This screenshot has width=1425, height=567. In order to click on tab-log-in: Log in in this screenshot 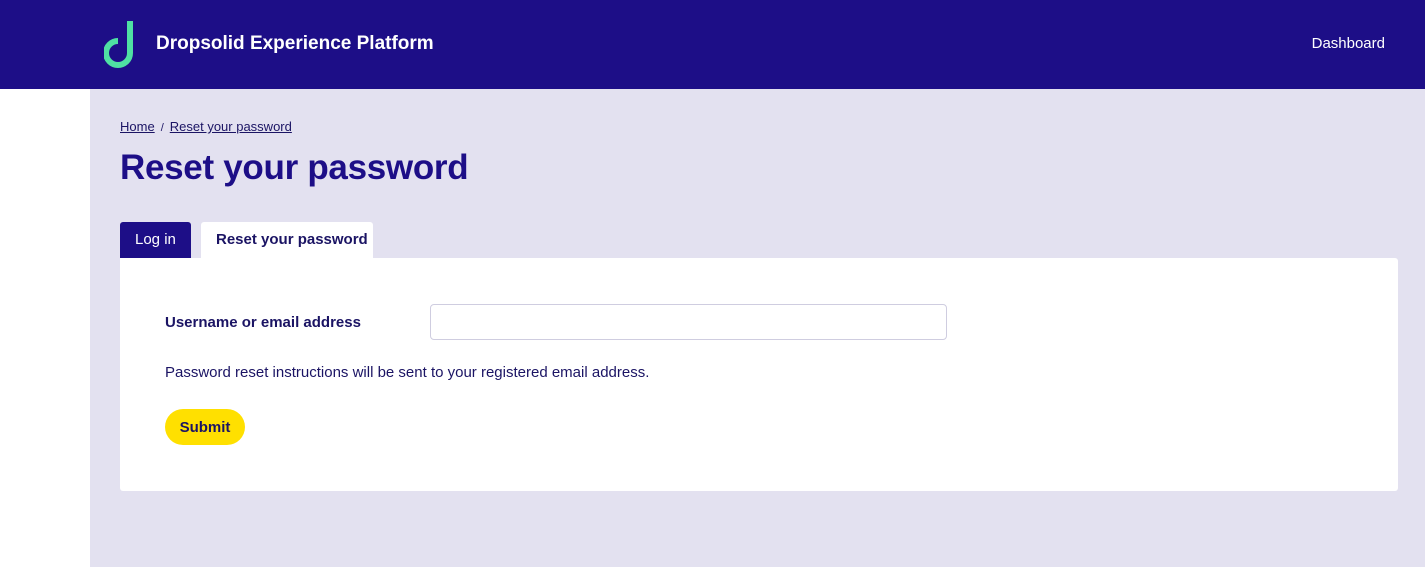, I will do `click(155, 240)`.